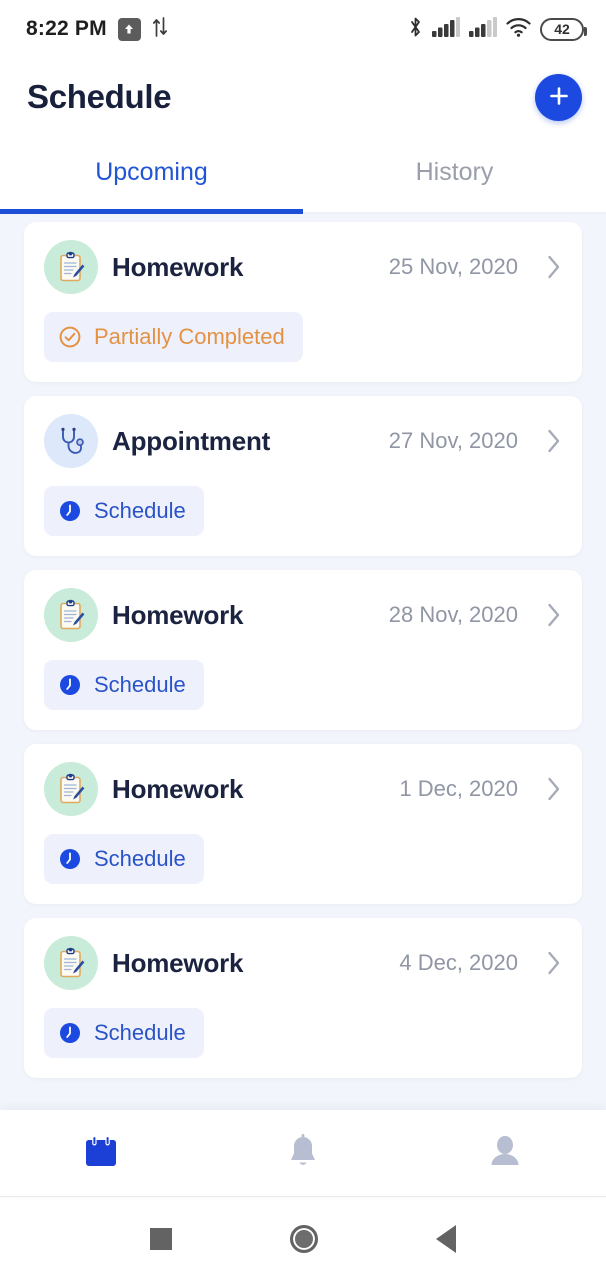 Image resolution: width=606 pixels, height=1280 pixels. Describe the element at coordinates (129, 29) in the screenshot. I see `upload-arrow-icon` at that location.